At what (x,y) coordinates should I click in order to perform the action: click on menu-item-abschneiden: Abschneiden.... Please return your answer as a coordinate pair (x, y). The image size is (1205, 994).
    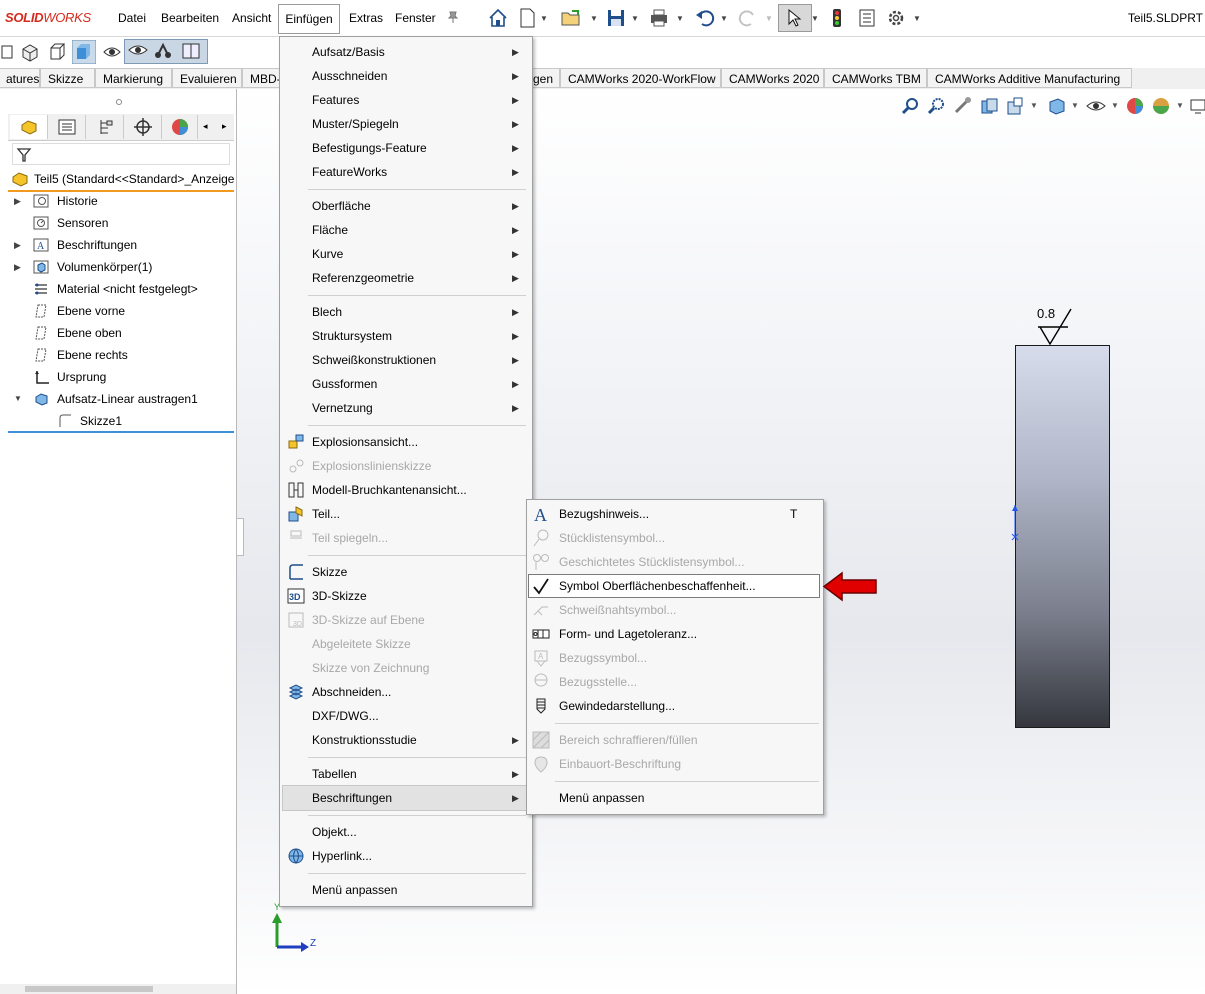
    Looking at the image, I should click on (405, 692).